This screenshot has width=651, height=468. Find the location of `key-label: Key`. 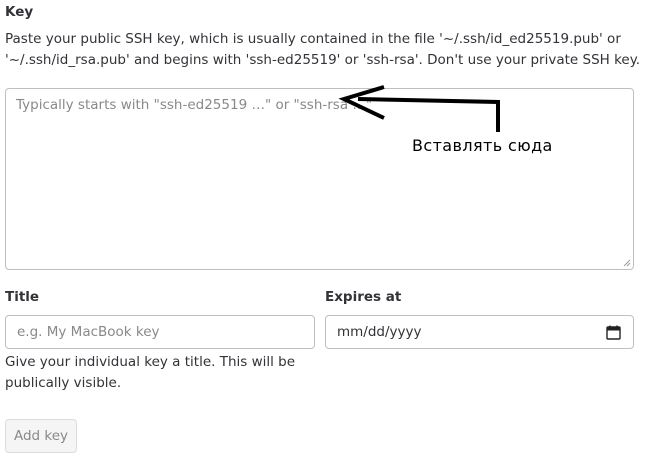

key-label: Key is located at coordinates (19, 12).